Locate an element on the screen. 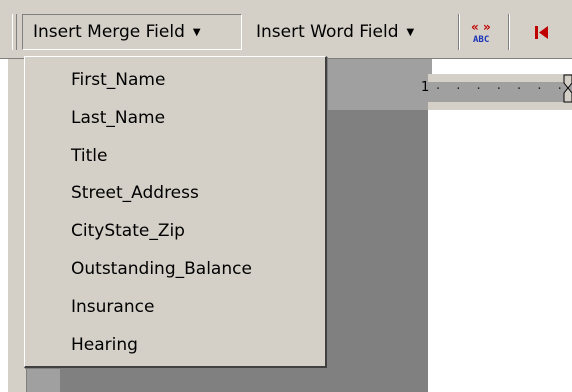 The image size is (572, 392). merge-field-item: Hearing is located at coordinates (104, 345).